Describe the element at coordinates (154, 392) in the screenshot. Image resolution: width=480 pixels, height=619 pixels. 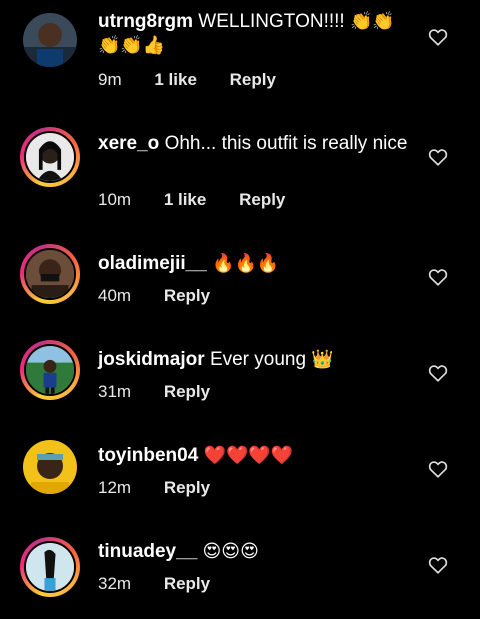
I see `comment-meta: 31m Reply` at that location.